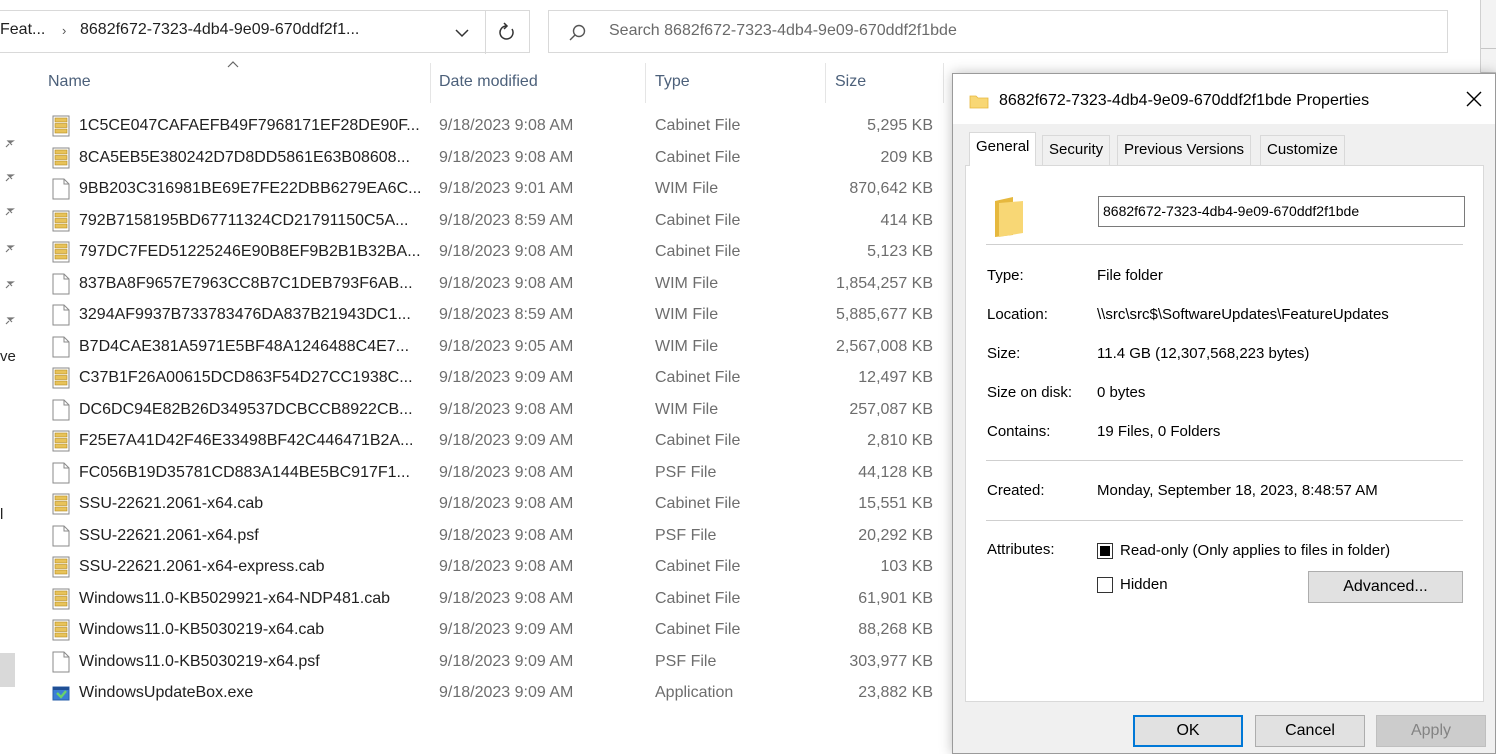 The height and width of the screenshot is (754, 1496). What do you see at coordinates (698, 440) in the screenshot?
I see `file-type: Cabinet File` at bounding box center [698, 440].